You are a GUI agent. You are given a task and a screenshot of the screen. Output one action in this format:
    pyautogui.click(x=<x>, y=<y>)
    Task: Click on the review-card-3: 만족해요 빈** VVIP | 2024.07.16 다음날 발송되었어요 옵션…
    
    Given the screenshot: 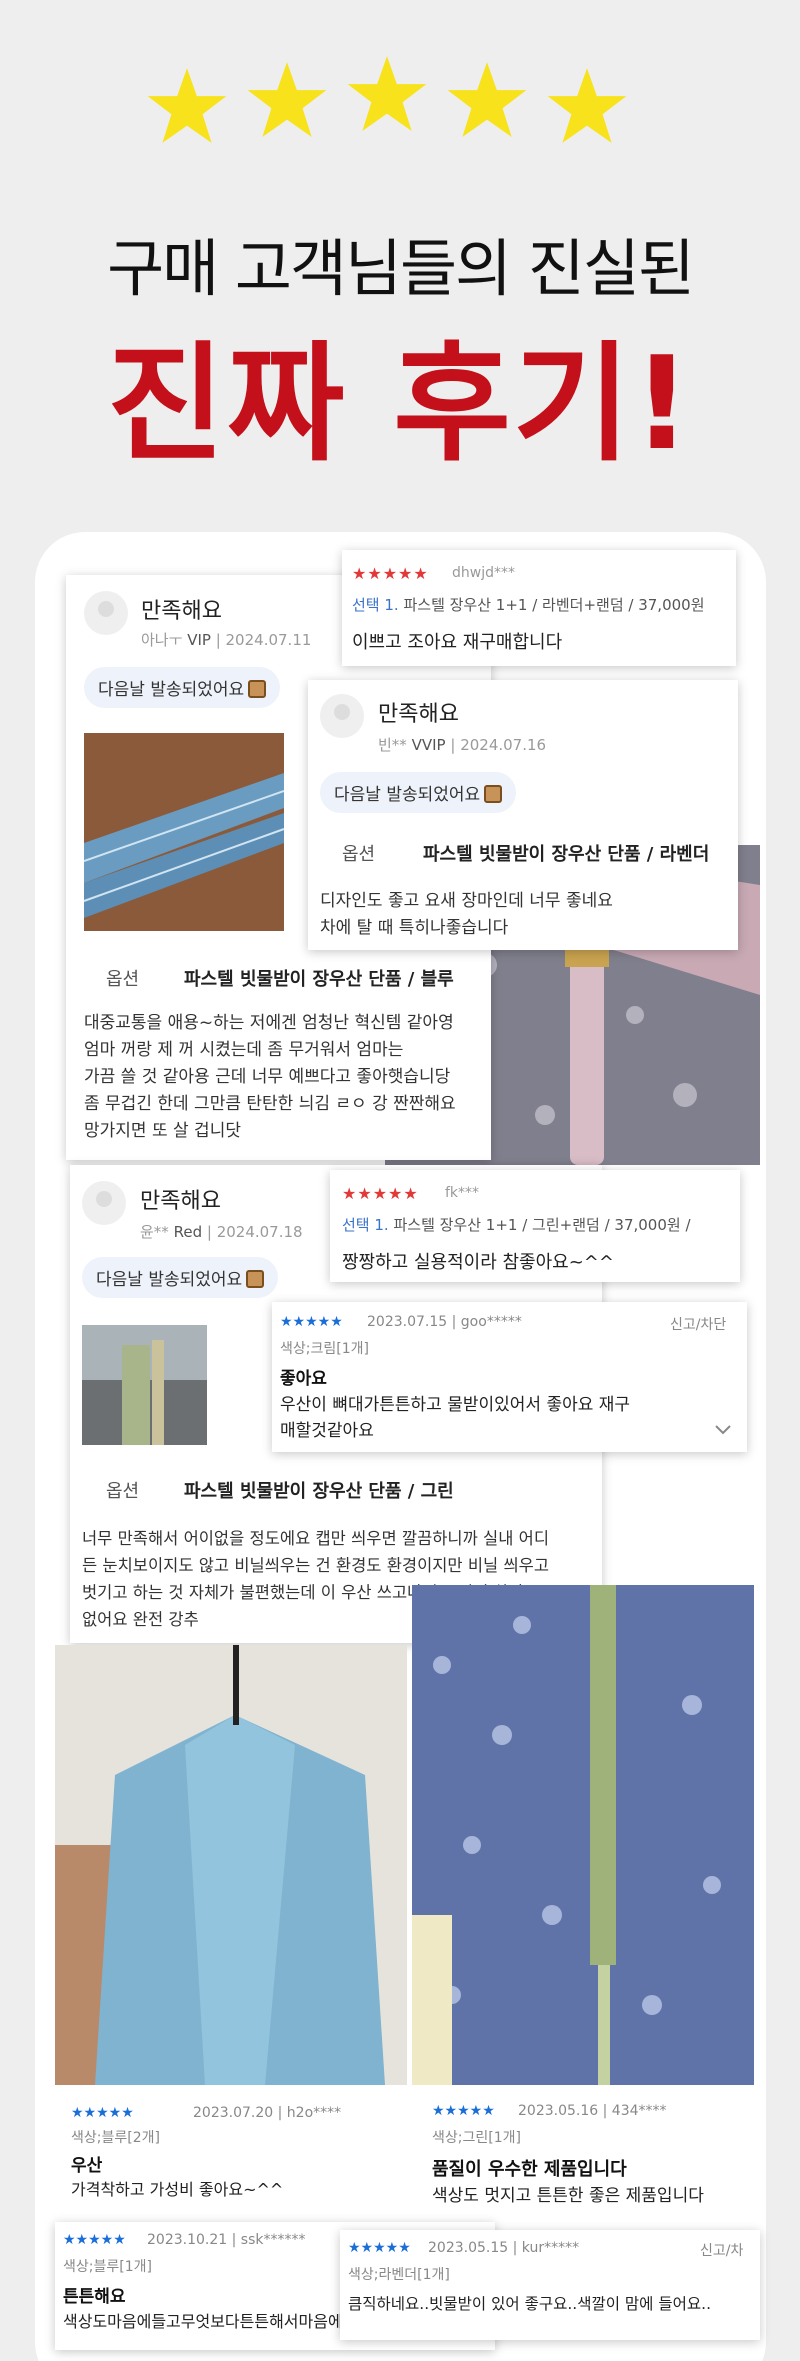 What is the action you would take?
    pyautogui.click(x=523, y=815)
    